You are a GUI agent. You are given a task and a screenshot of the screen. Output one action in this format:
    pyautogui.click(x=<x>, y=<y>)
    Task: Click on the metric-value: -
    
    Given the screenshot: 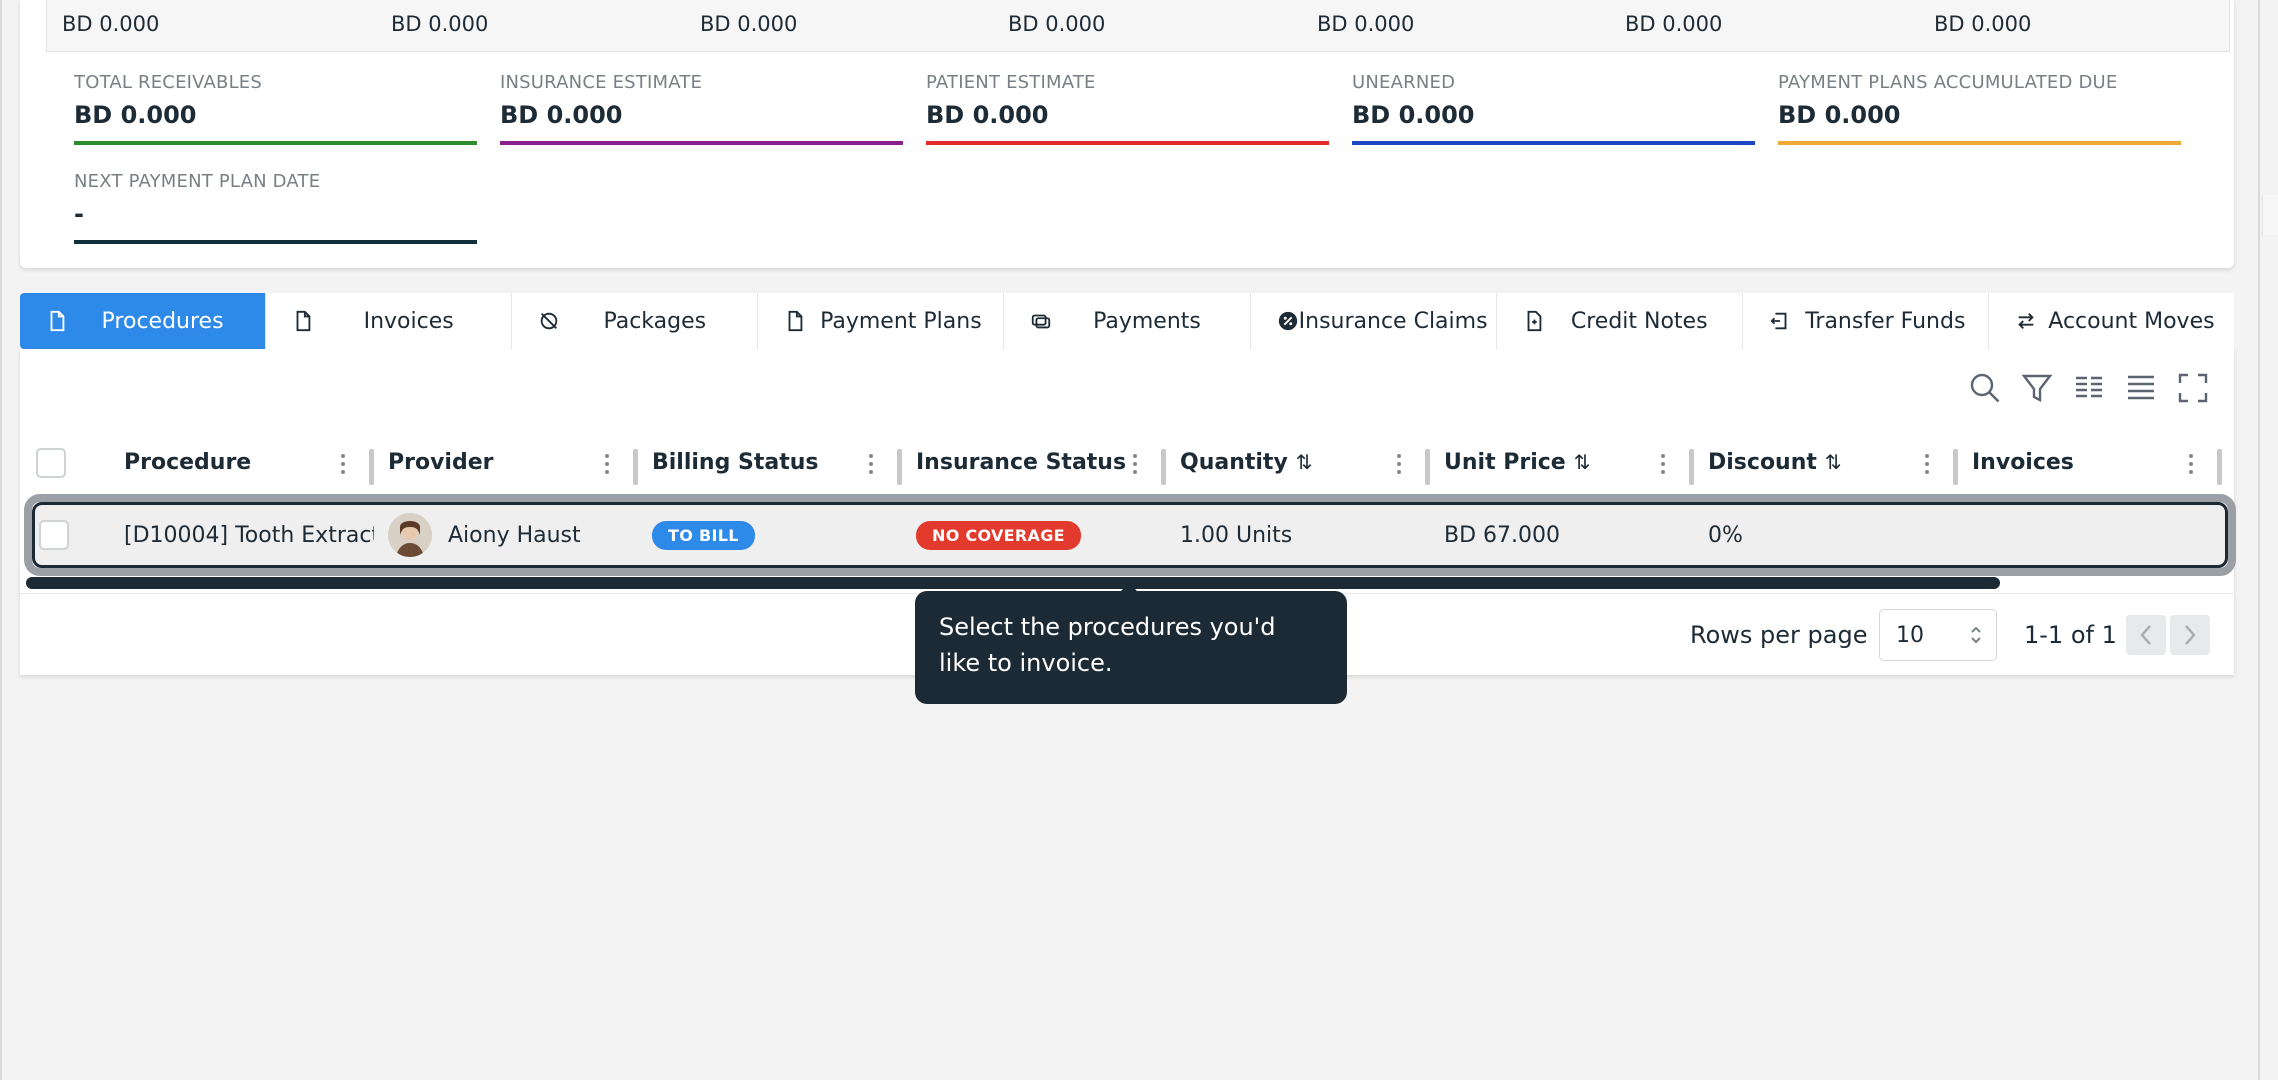 What is the action you would take?
    pyautogui.click(x=79, y=214)
    